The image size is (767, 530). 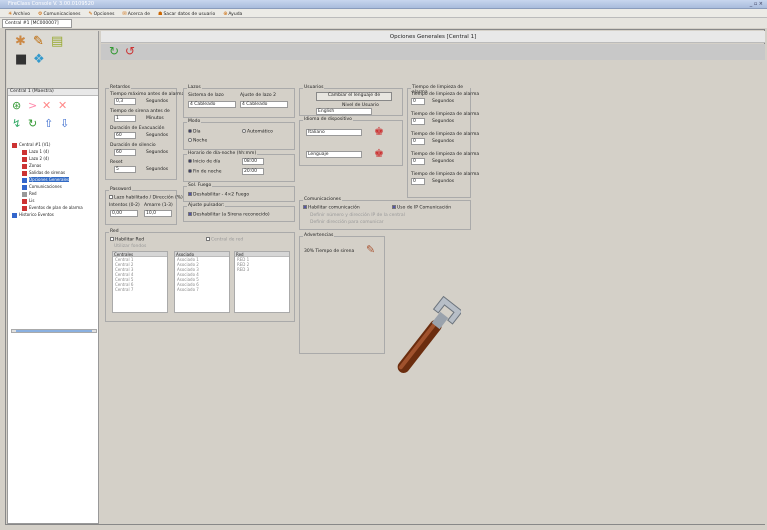 What do you see at coordinates (354, 96) in the screenshot?
I see `change-language-button: Cambiar el lenguaje de` at bounding box center [354, 96].